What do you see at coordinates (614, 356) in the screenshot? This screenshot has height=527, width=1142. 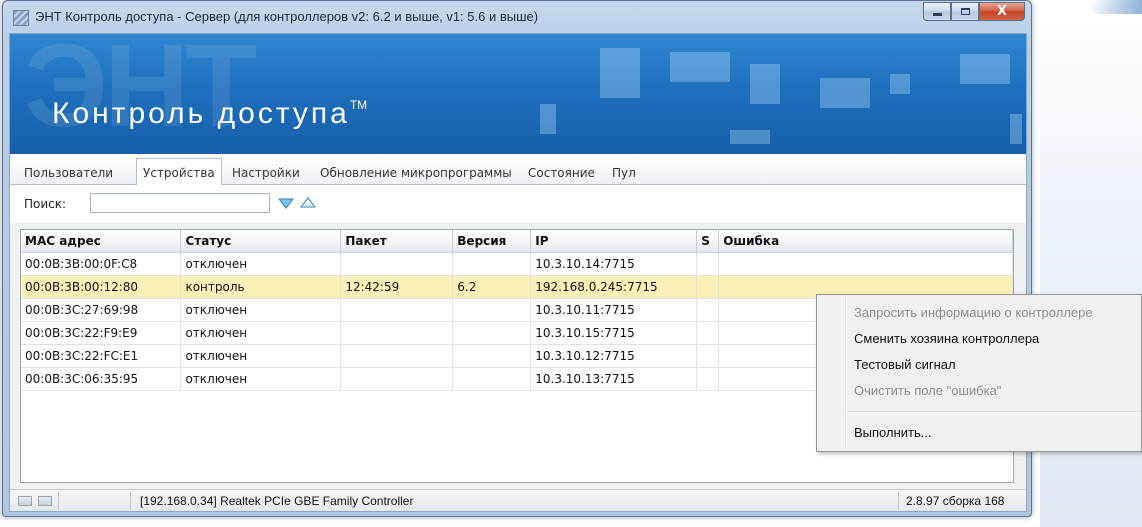 I see `cell-ip: 10.3.10.12:7715` at bounding box center [614, 356].